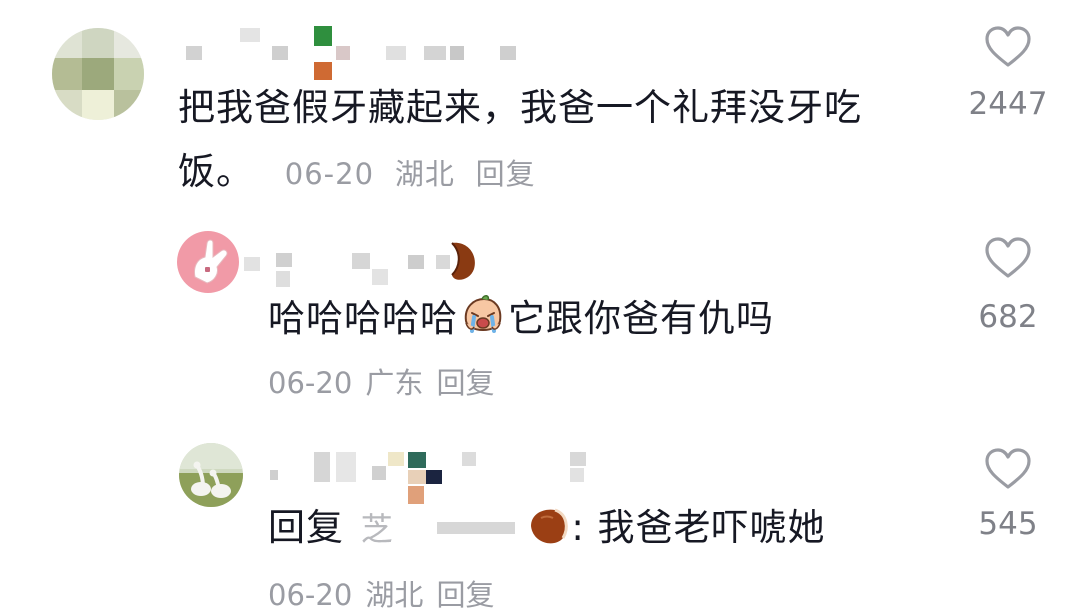 This screenshot has height=614, width=1080. What do you see at coordinates (1008, 317) in the screenshot?
I see `like-count: 682` at bounding box center [1008, 317].